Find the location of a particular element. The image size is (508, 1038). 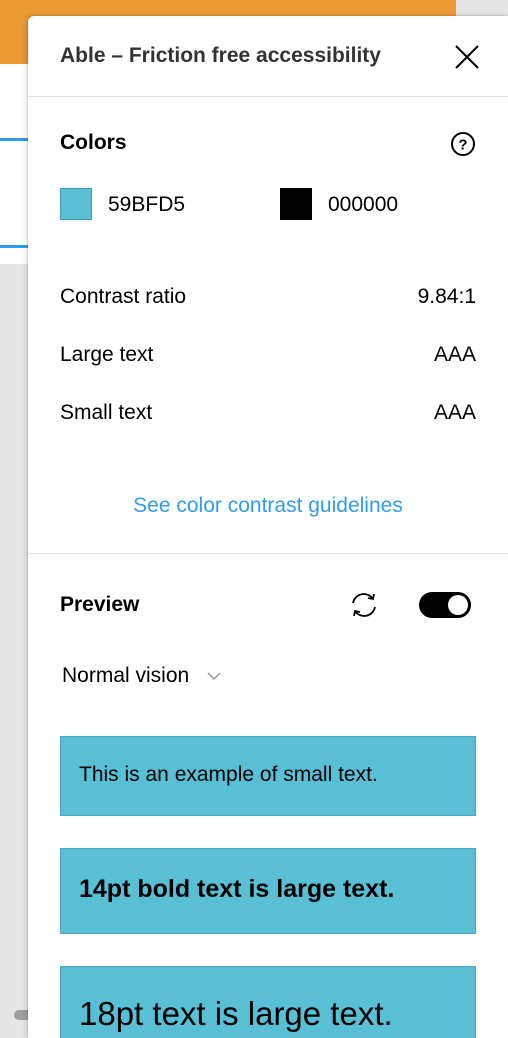

swap-colors-button is located at coordinates (364, 605).